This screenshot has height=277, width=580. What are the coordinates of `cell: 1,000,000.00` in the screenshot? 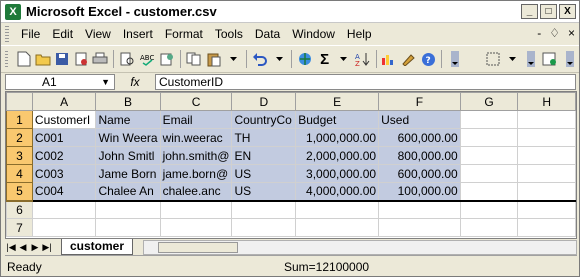 It's located at (337, 137).